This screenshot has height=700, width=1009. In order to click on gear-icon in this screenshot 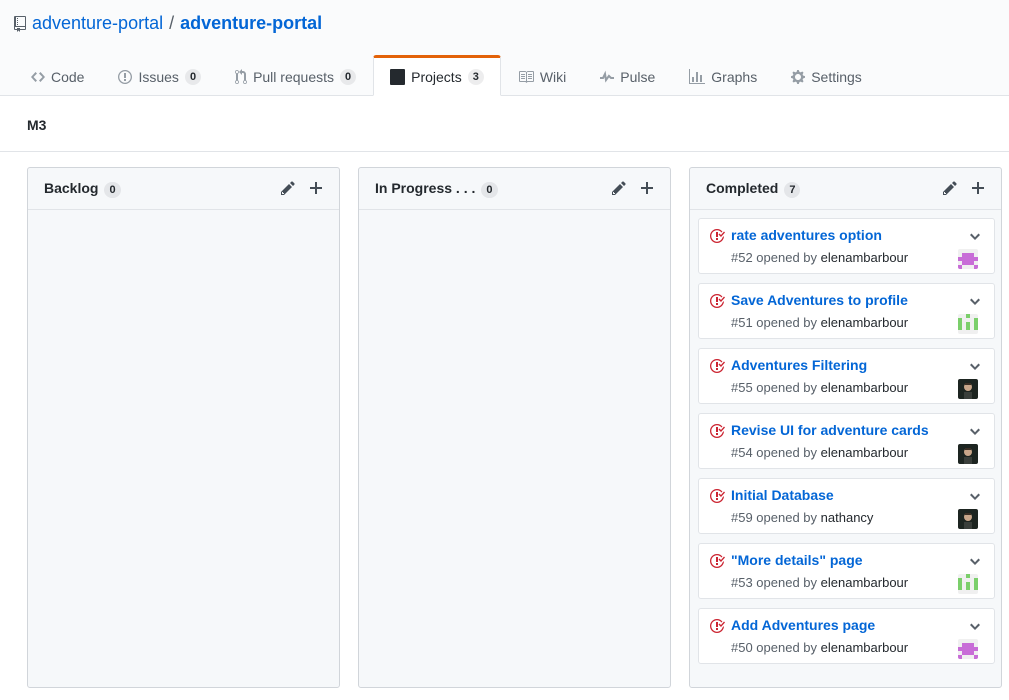, I will do `click(798, 77)`.